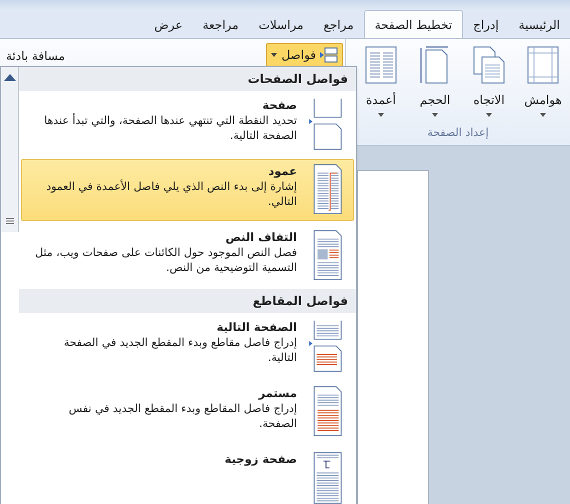 Image resolution: width=570 pixels, height=504 pixels. Describe the element at coordinates (260, 459) in the screenshot. I see `menu-item-title: صفحة زوجية` at that location.